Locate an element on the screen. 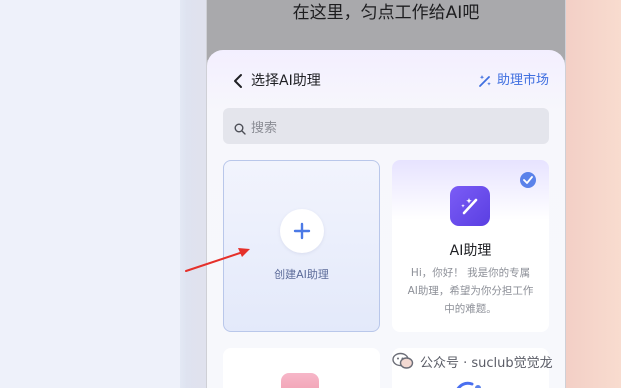  sheet-header: 选择AI助理 助理市场 is located at coordinates (386, 81).